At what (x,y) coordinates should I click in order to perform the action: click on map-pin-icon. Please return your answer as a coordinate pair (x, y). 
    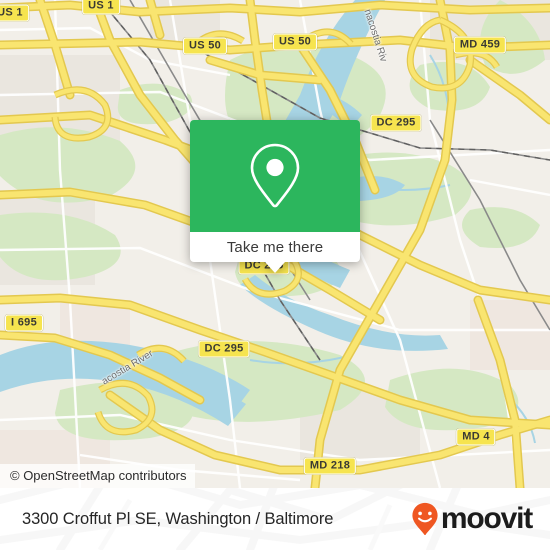
    Looking at the image, I should click on (275, 175).